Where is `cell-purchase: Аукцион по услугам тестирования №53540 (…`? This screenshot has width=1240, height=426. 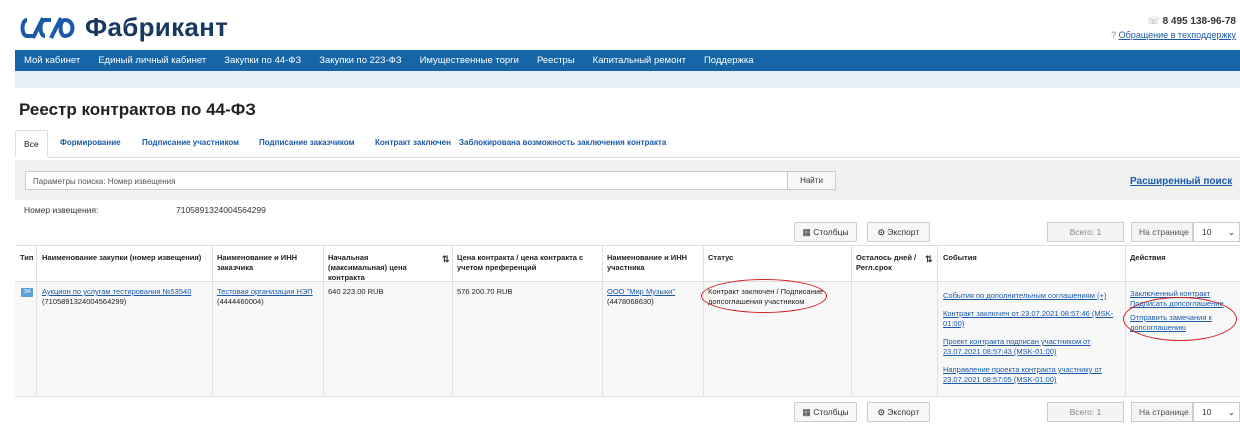 cell-purchase: Аукцион по услугам тестирования №53540 (… is located at coordinates (126, 294).